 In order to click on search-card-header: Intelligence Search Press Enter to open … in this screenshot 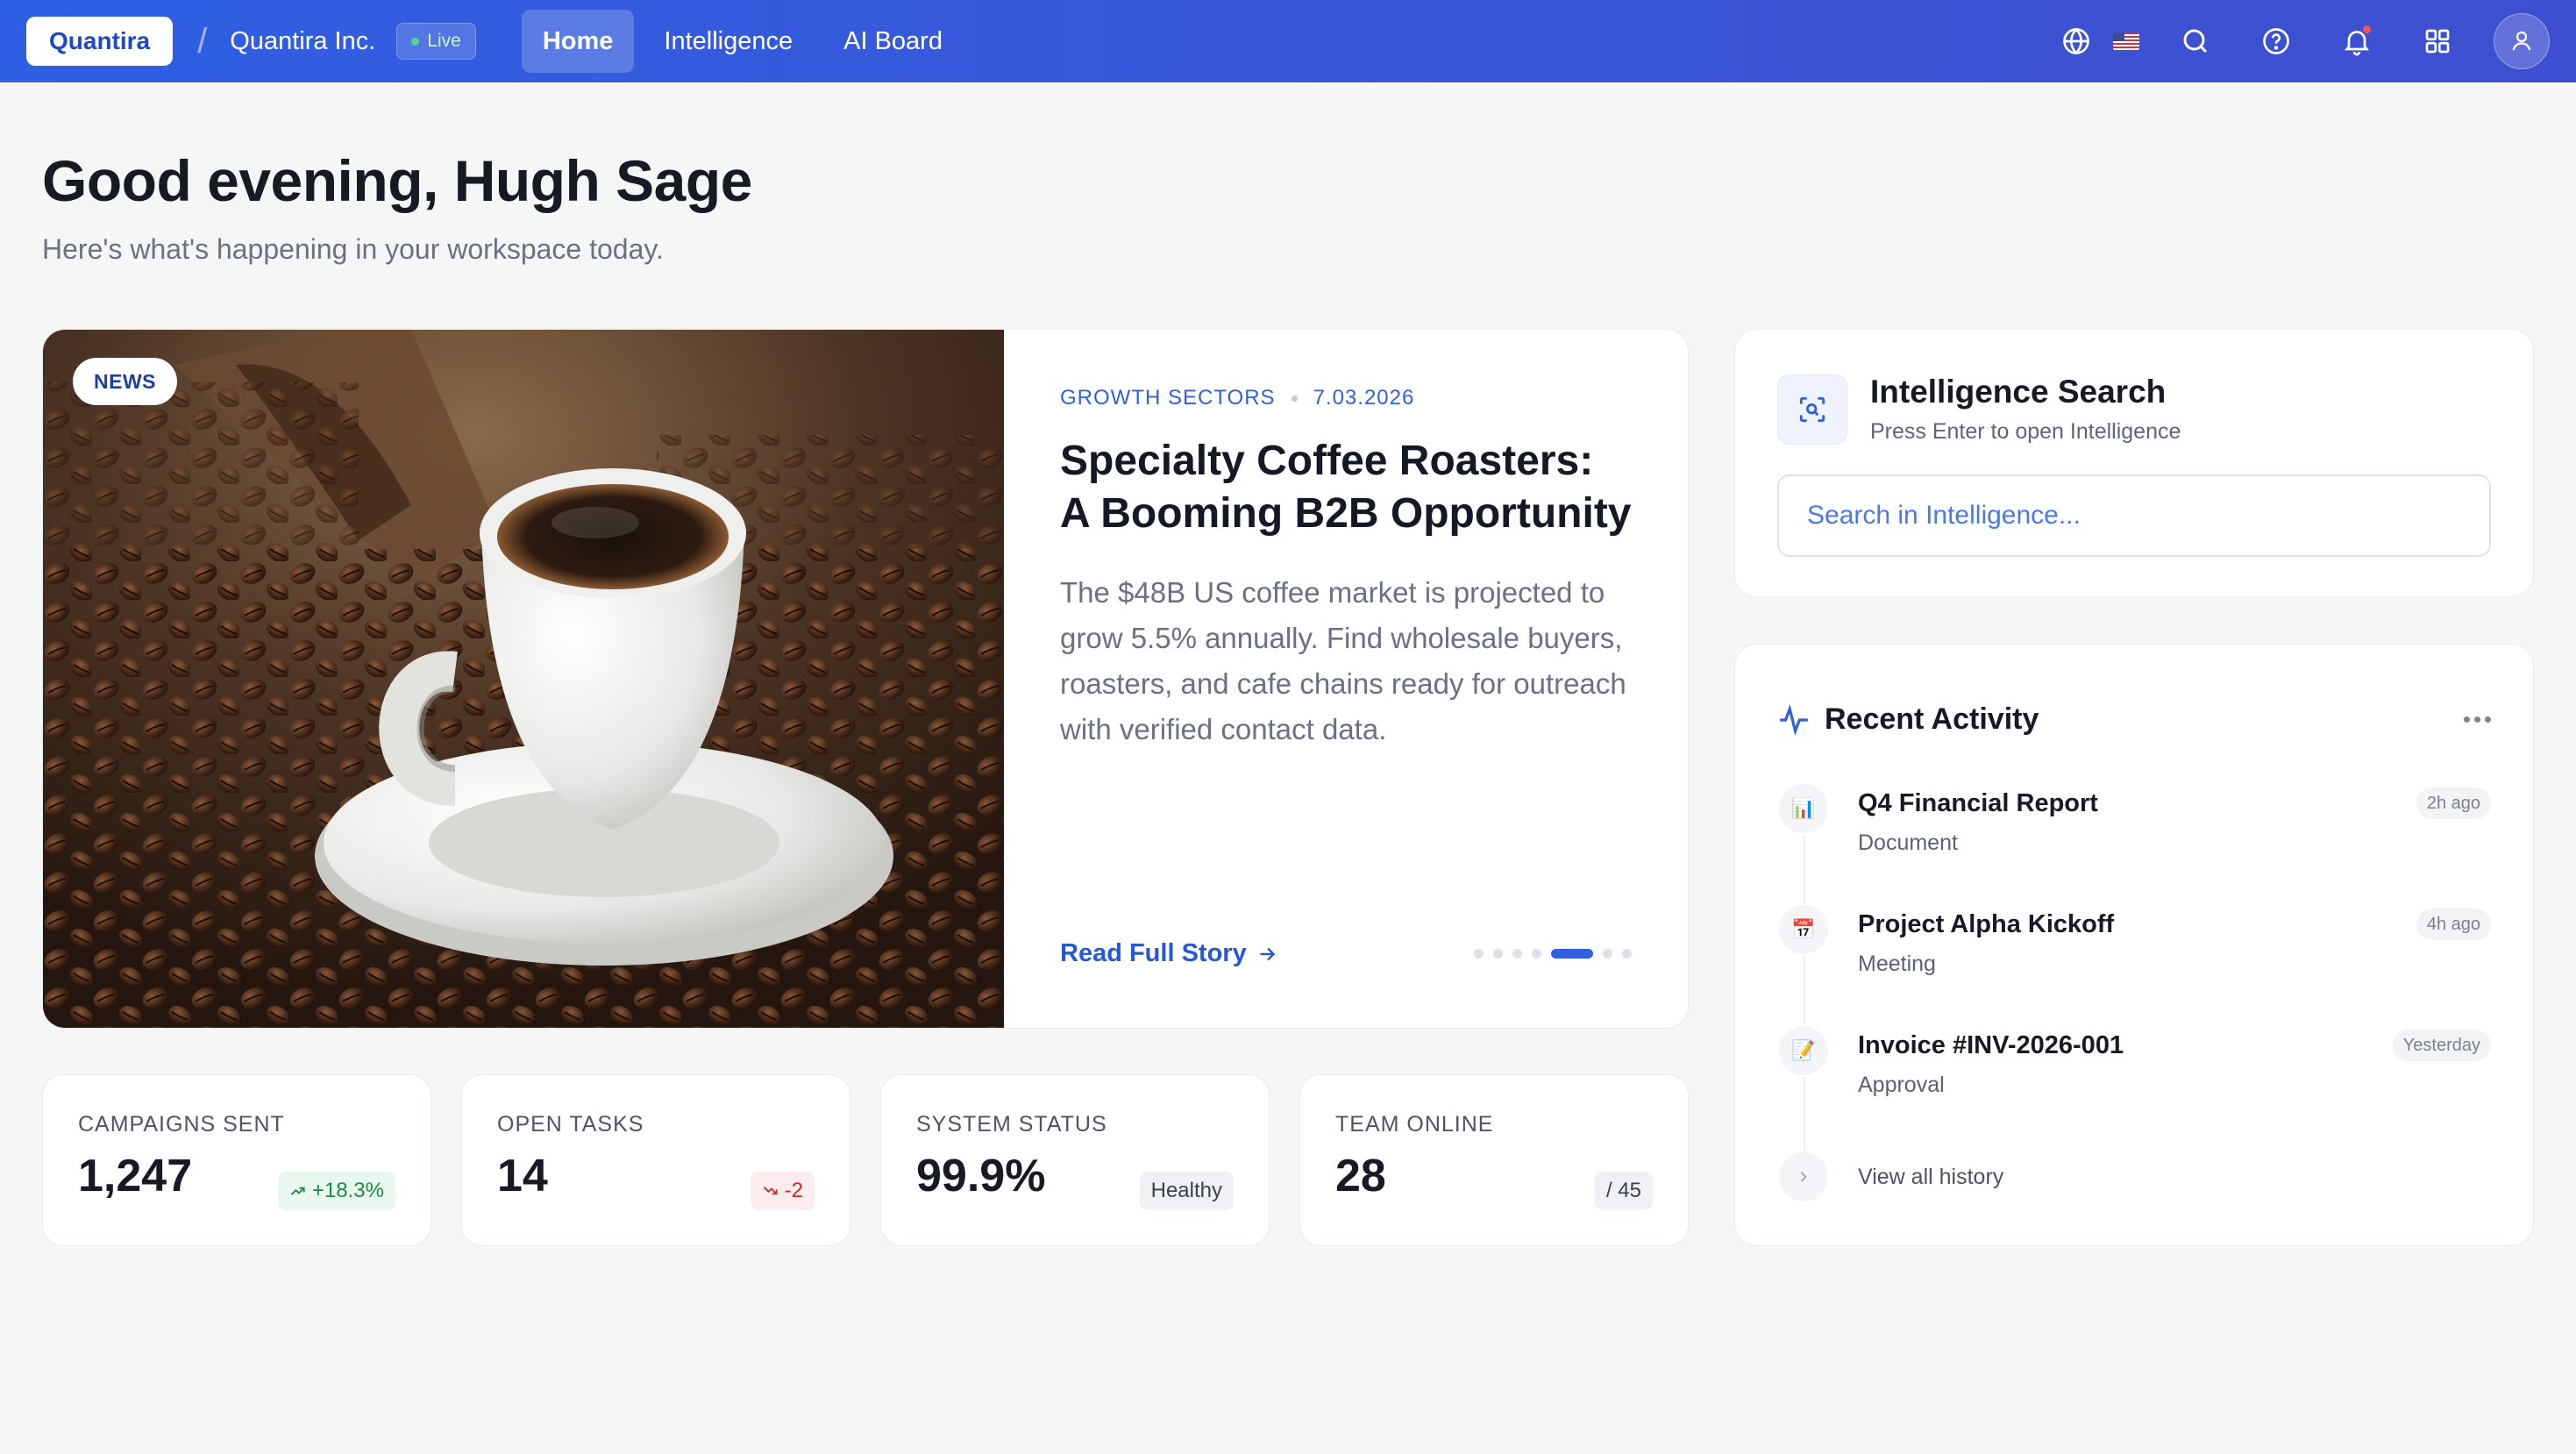, I will do `click(2134, 410)`.